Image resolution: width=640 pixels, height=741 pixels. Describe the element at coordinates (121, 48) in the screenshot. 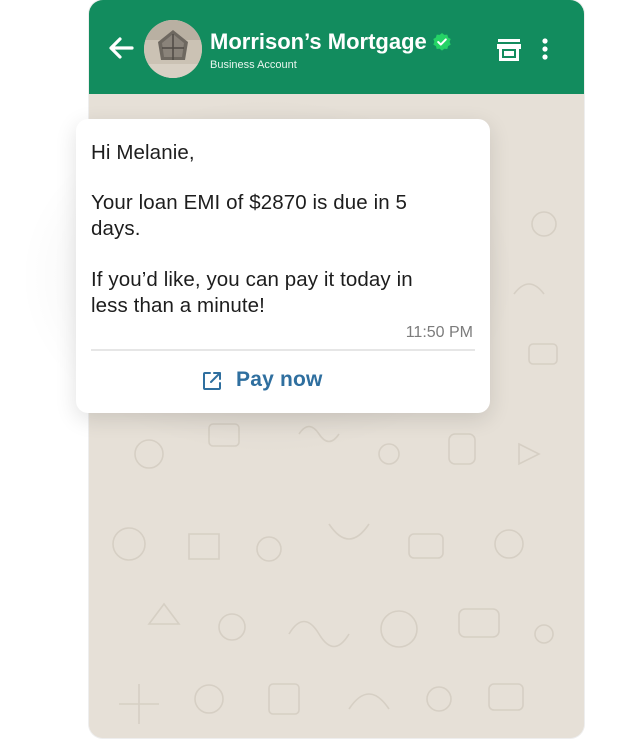

I see `back-arrow-icon` at that location.